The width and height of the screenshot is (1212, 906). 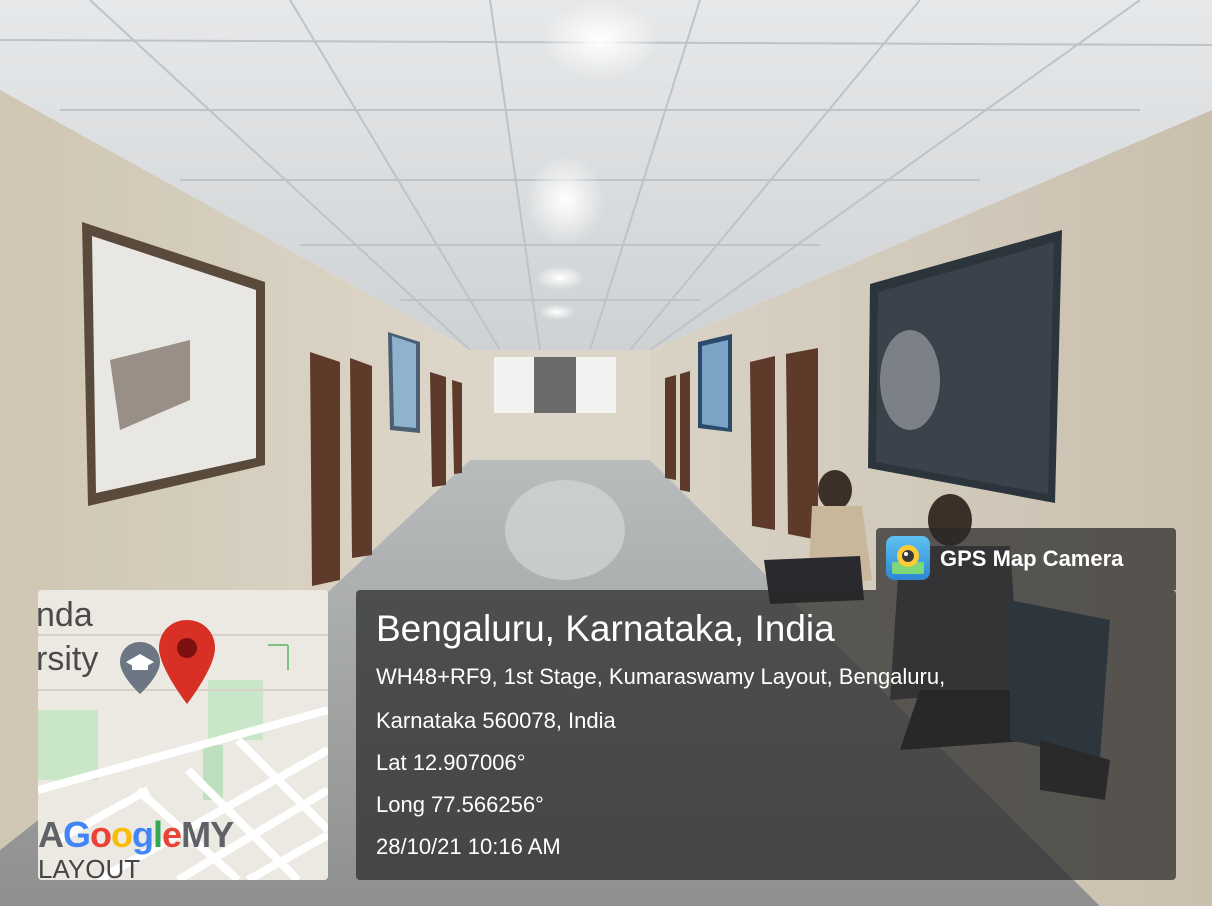 I want to click on gps-map-camera-app-icon, so click(x=908, y=558).